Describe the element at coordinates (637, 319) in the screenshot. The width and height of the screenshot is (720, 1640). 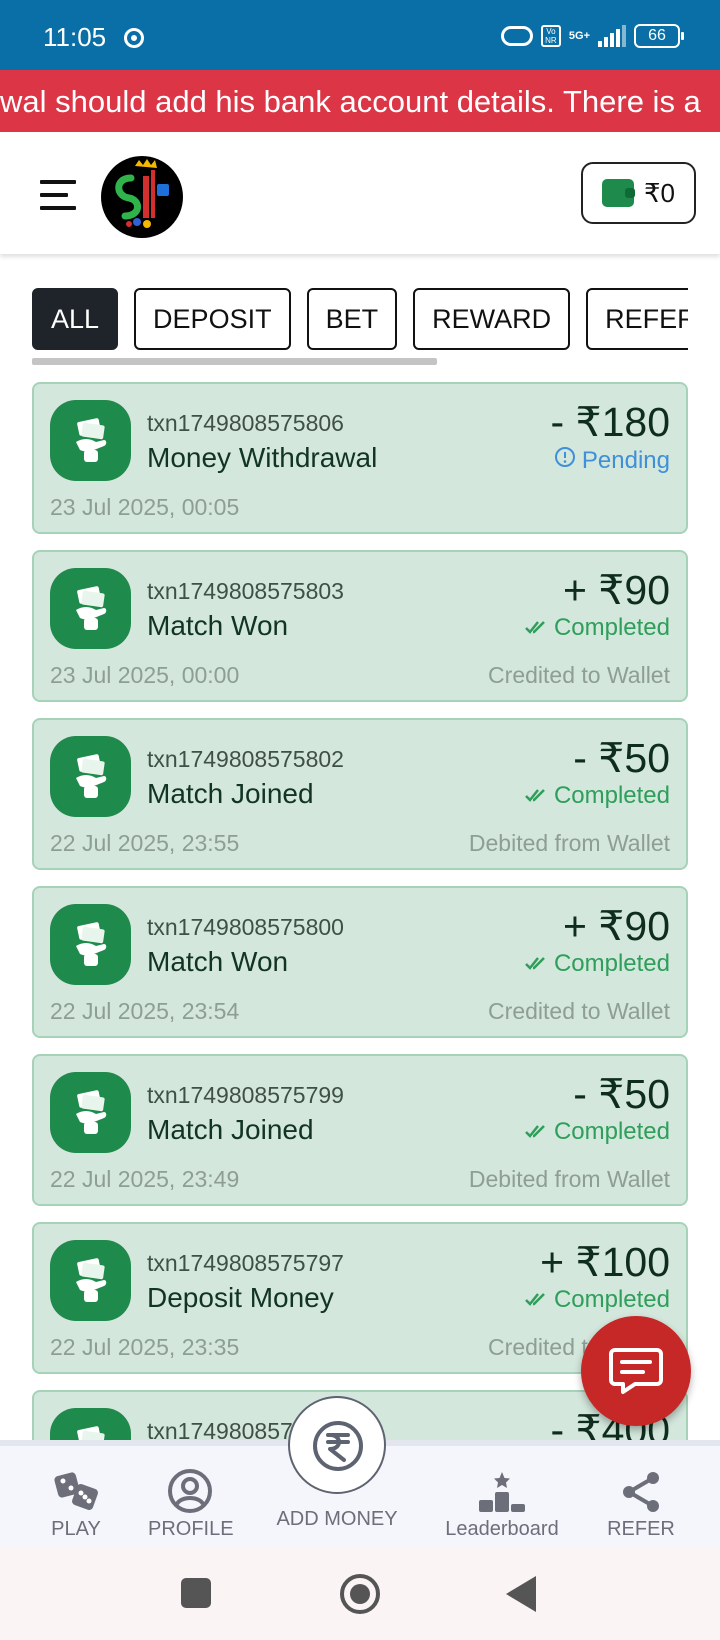
I see `tab-referral: REFERRA` at that location.